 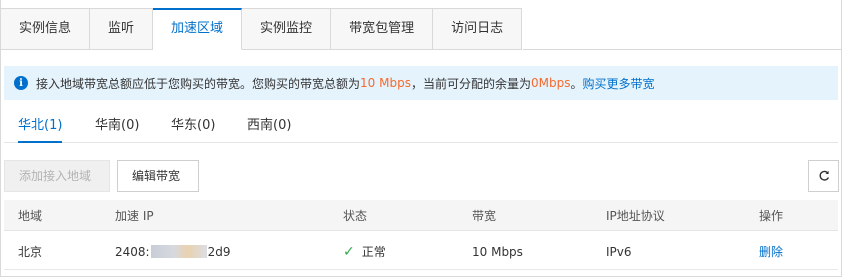 I want to click on region-tab-north-china: 华北(1), so click(x=40, y=127).